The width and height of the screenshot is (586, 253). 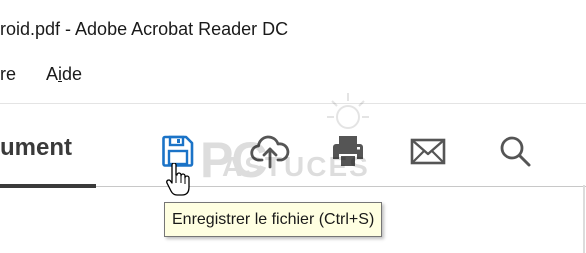 What do you see at coordinates (48, 186) in the screenshot?
I see `tab-active-indicator` at bounding box center [48, 186].